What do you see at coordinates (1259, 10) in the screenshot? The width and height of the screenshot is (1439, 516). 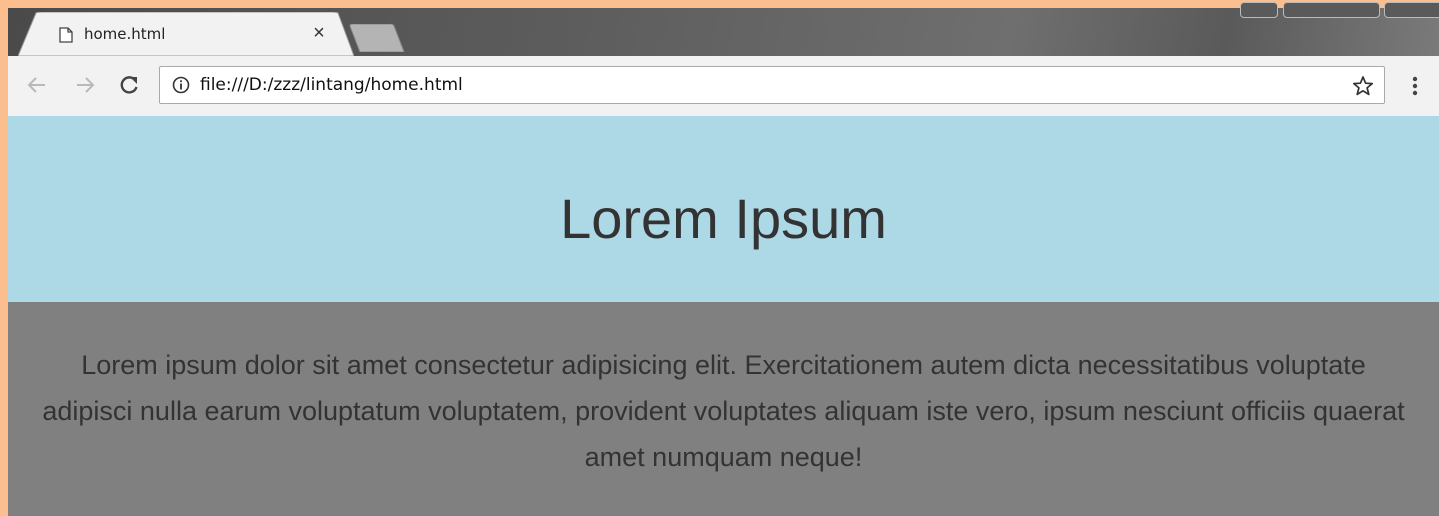 I see `window-minimize-button` at bounding box center [1259, 10].